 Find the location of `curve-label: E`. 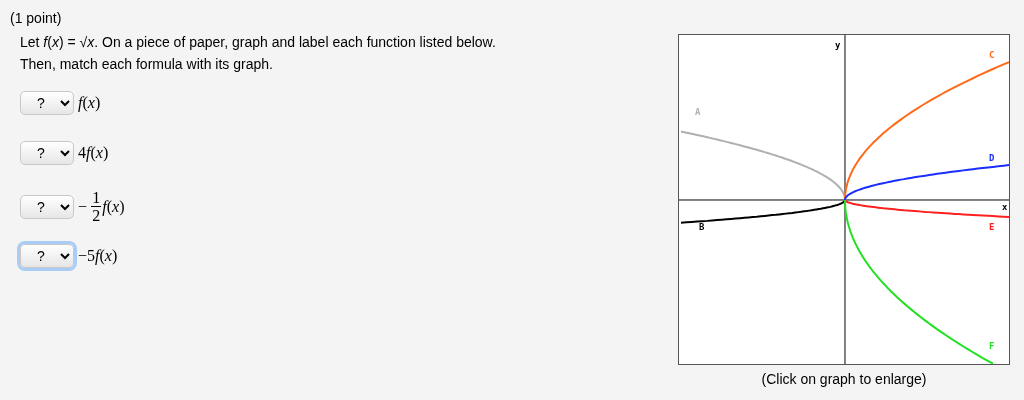

curve-label: E is located at coordinates (992, 226).